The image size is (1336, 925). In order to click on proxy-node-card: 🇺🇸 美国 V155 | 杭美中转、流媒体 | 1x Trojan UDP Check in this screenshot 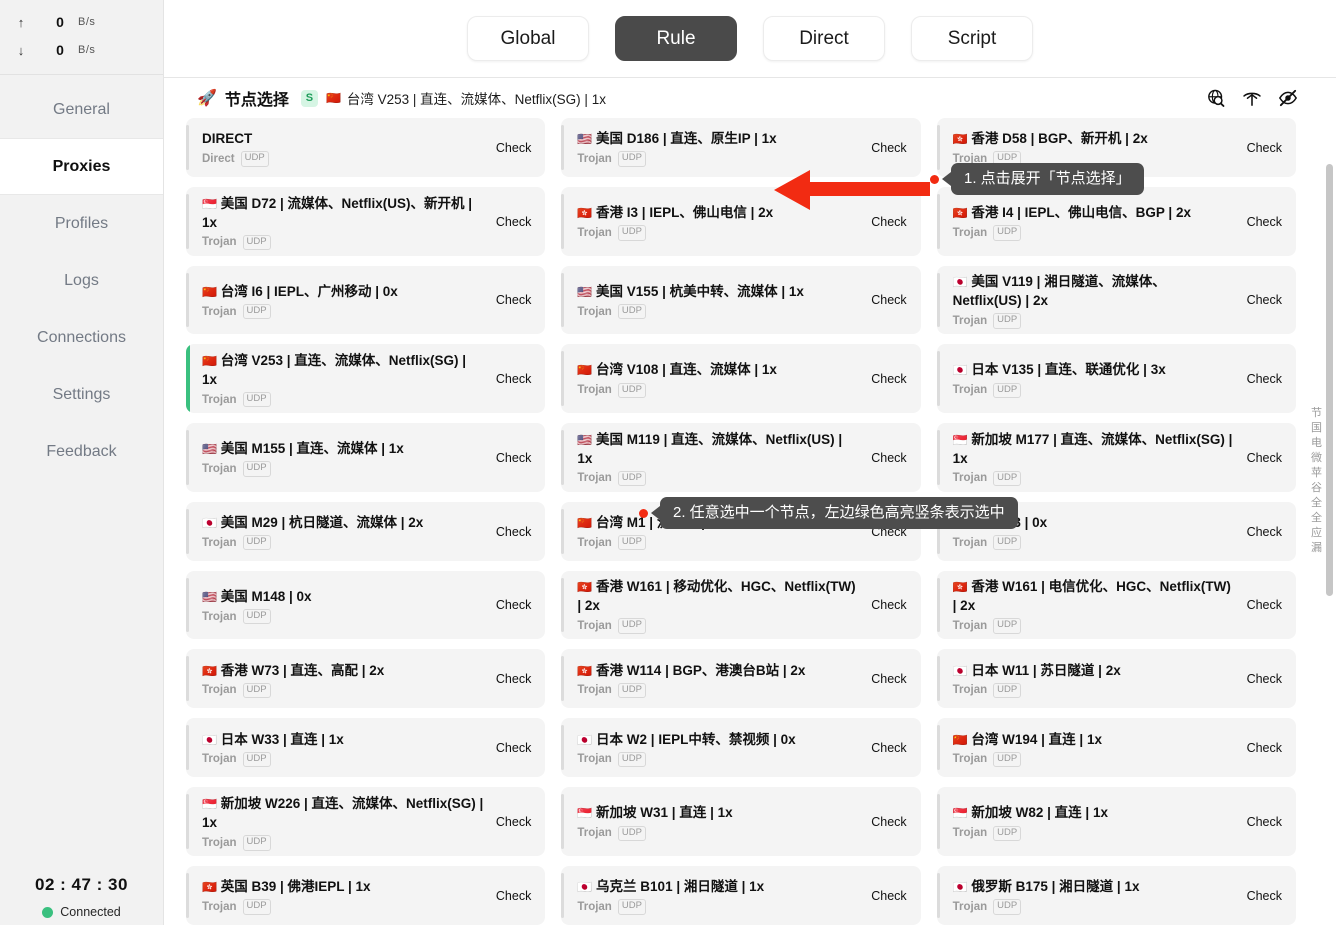, I will do `click(741, 300)`.